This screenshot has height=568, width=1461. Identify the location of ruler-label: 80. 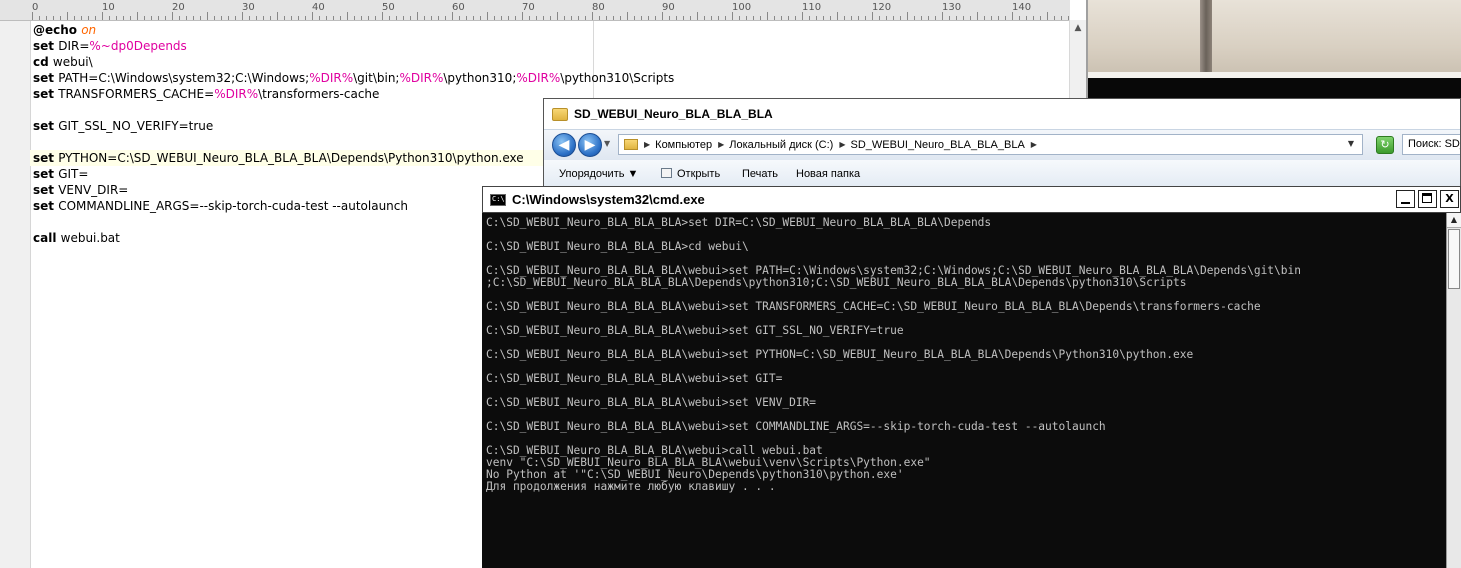
(598, 7).